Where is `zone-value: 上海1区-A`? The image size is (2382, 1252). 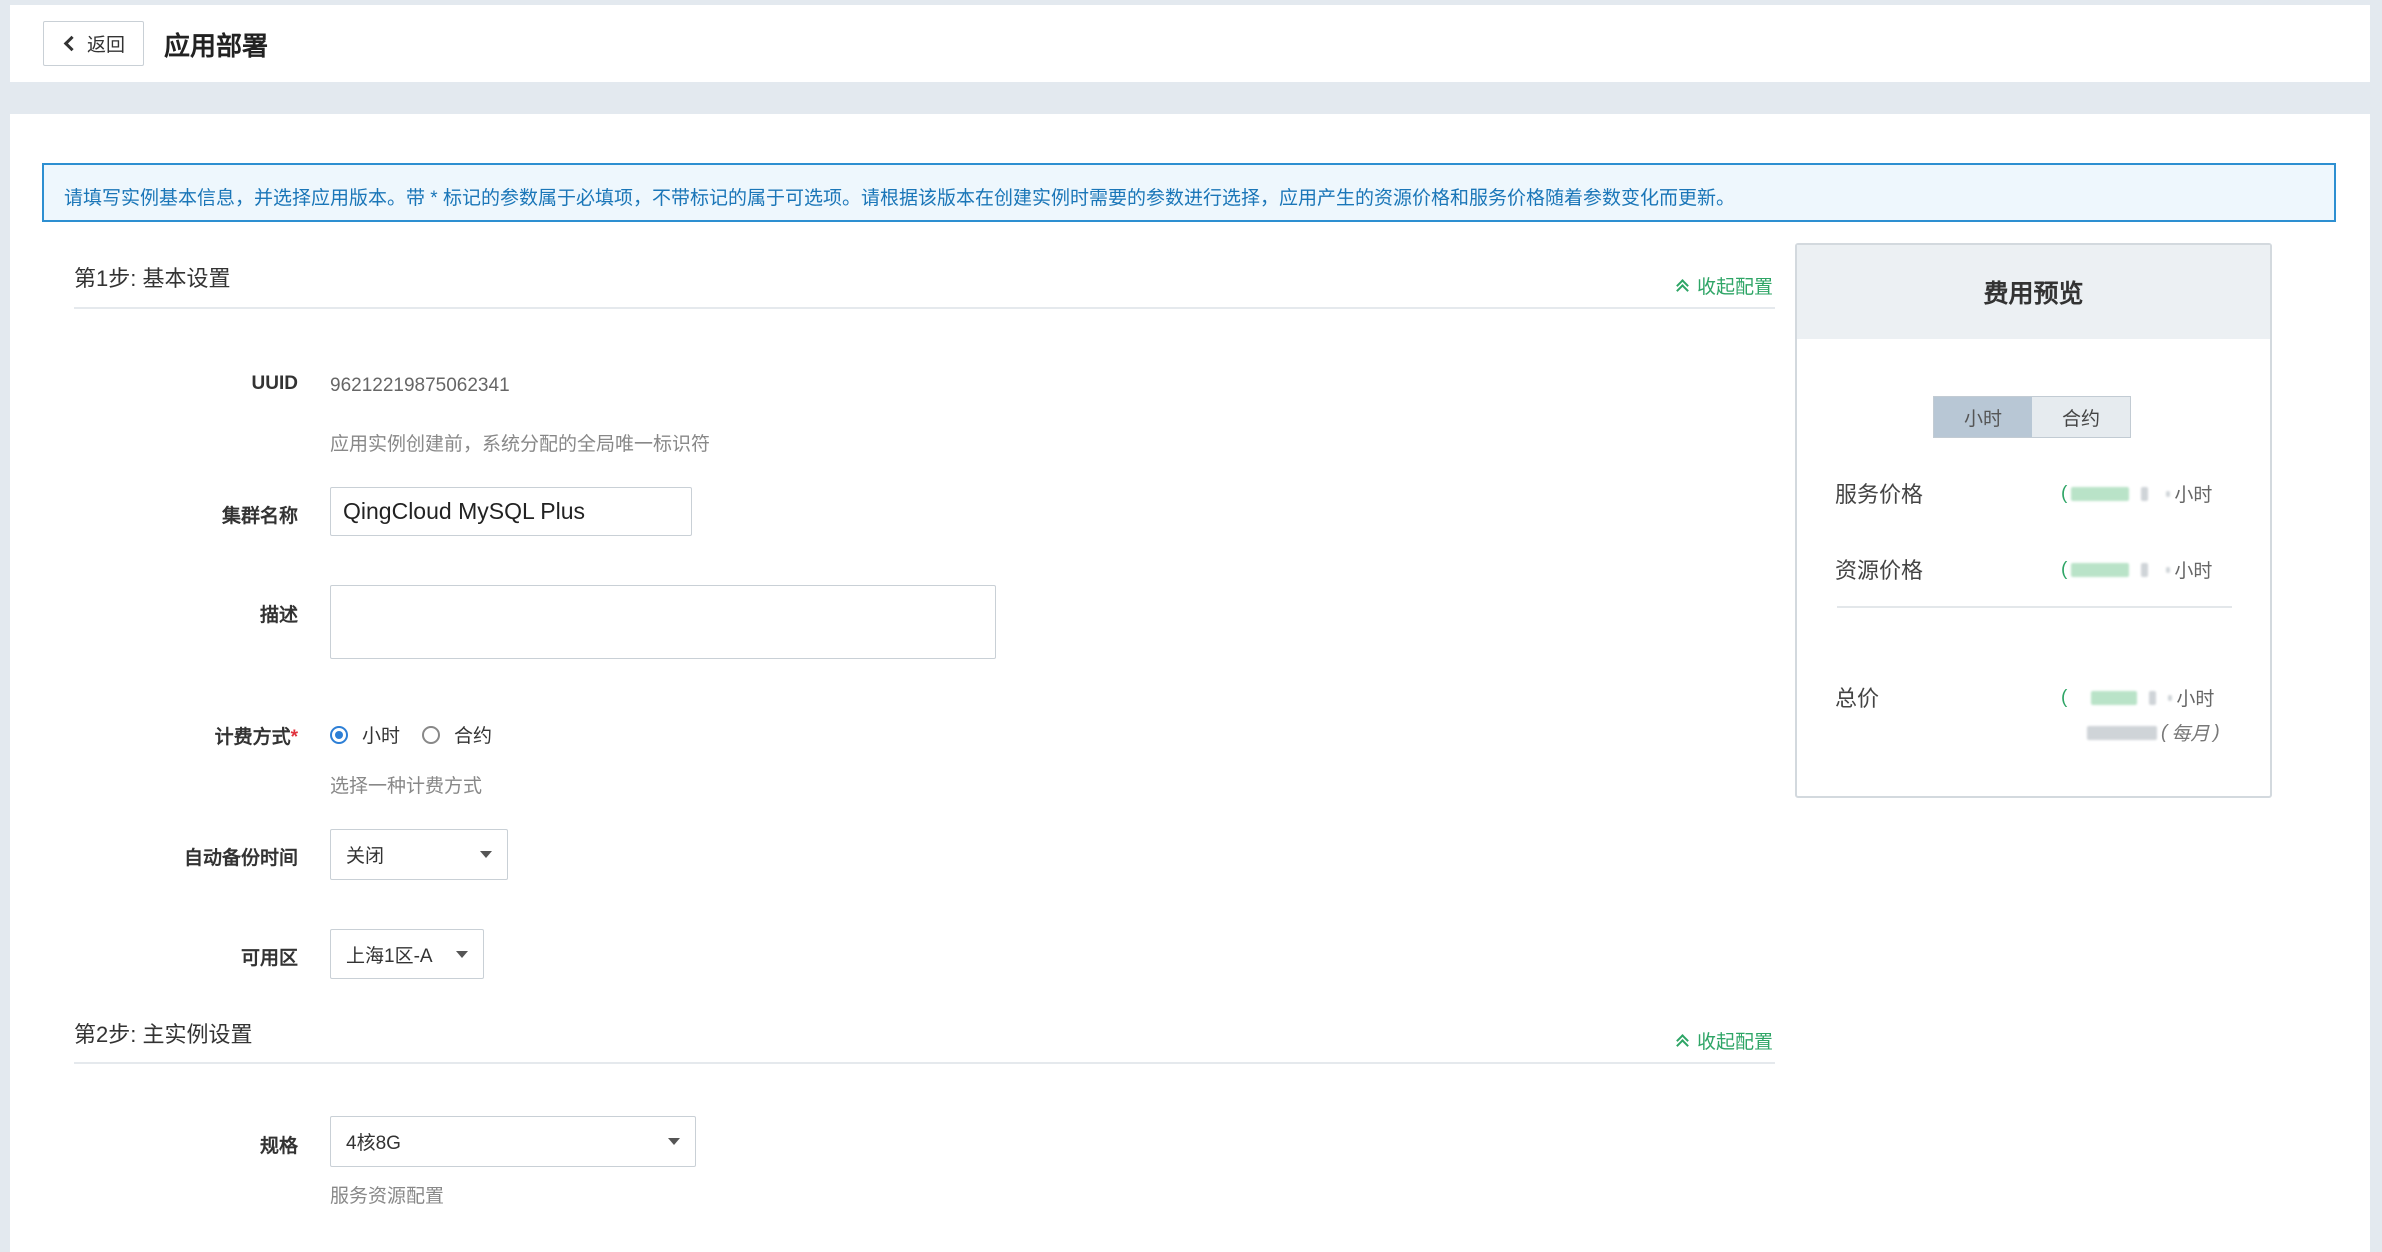 zone-value: 上海1区-A is located at coordinates (389, 956).